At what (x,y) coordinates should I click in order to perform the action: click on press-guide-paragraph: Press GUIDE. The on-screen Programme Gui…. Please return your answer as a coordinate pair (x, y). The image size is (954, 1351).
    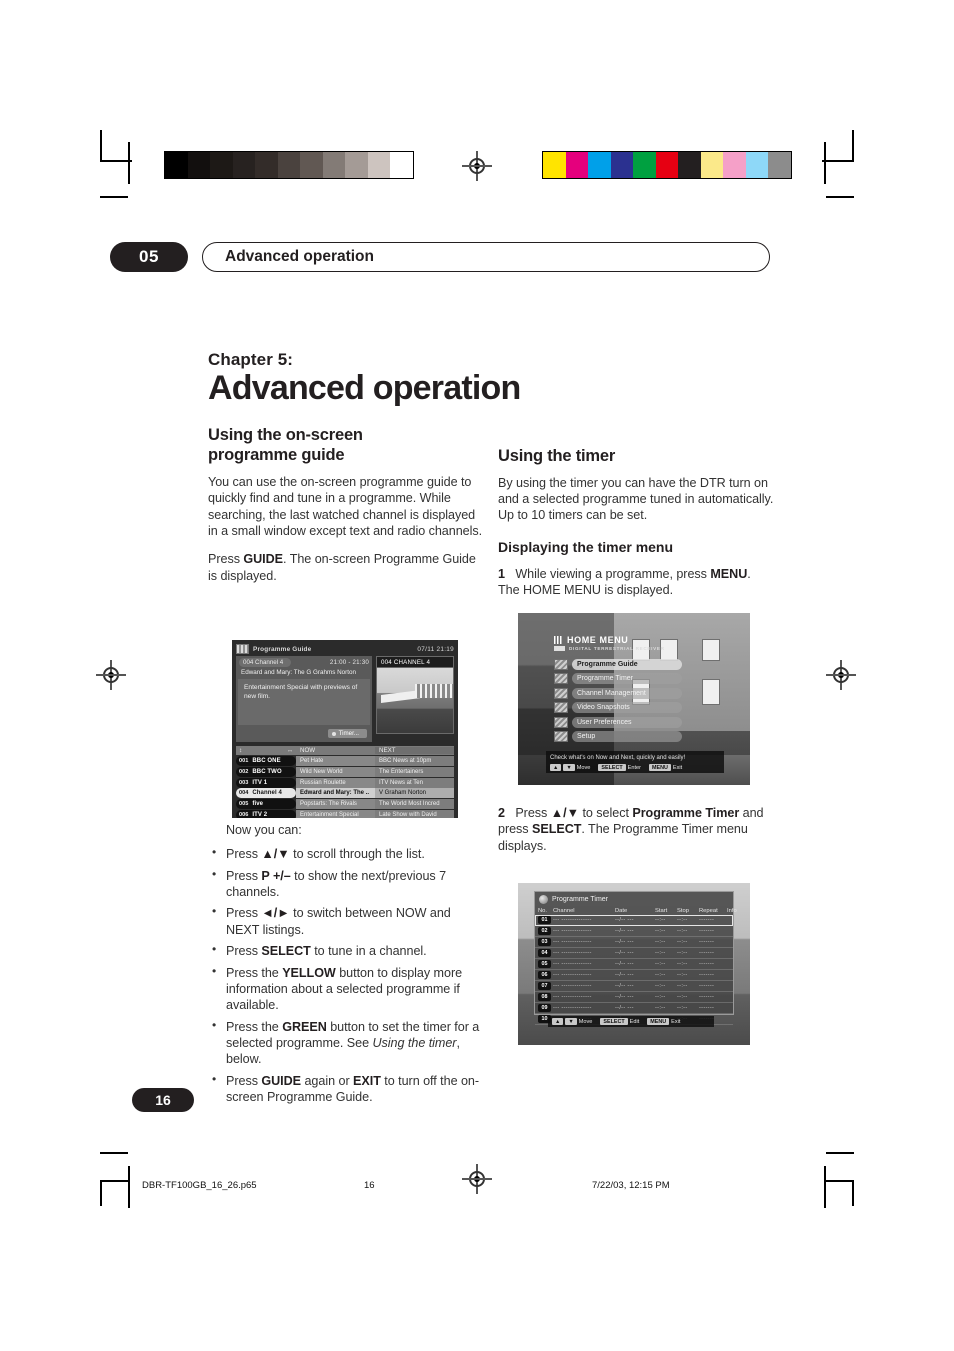
    Looking at the image, I should click on (346, 567).